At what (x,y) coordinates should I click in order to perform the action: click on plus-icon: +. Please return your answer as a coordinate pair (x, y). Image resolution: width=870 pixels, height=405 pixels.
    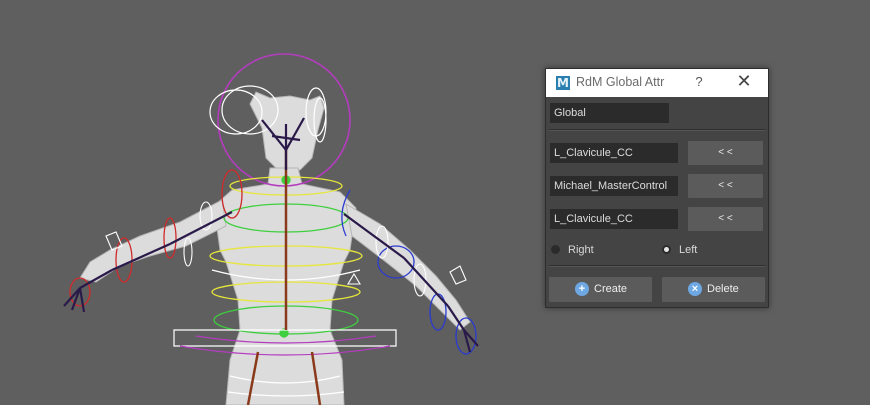
    Looking at the image, I should click on (582, 289).